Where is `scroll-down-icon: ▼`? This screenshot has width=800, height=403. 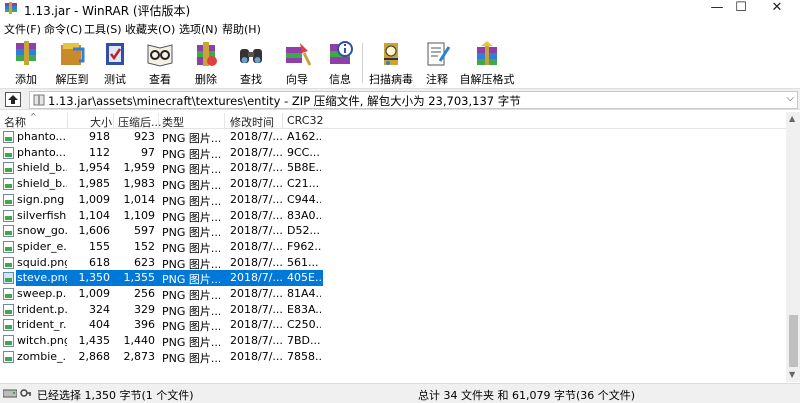
scroll-down-icon: ▼ is located at coordinates (792, 374).